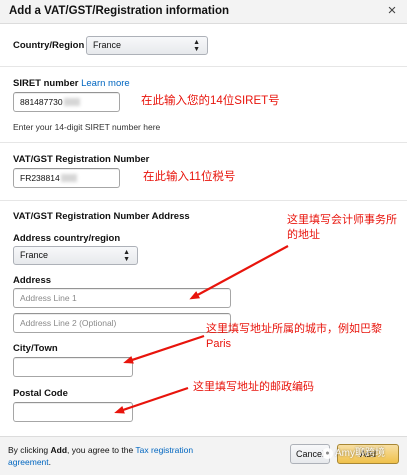 This screenshot has height=475, width=407. What do you see at coordinates (50, 462) in the screenshot?
I see `footer-text-suffix: .` at bounding box center [50, 462].